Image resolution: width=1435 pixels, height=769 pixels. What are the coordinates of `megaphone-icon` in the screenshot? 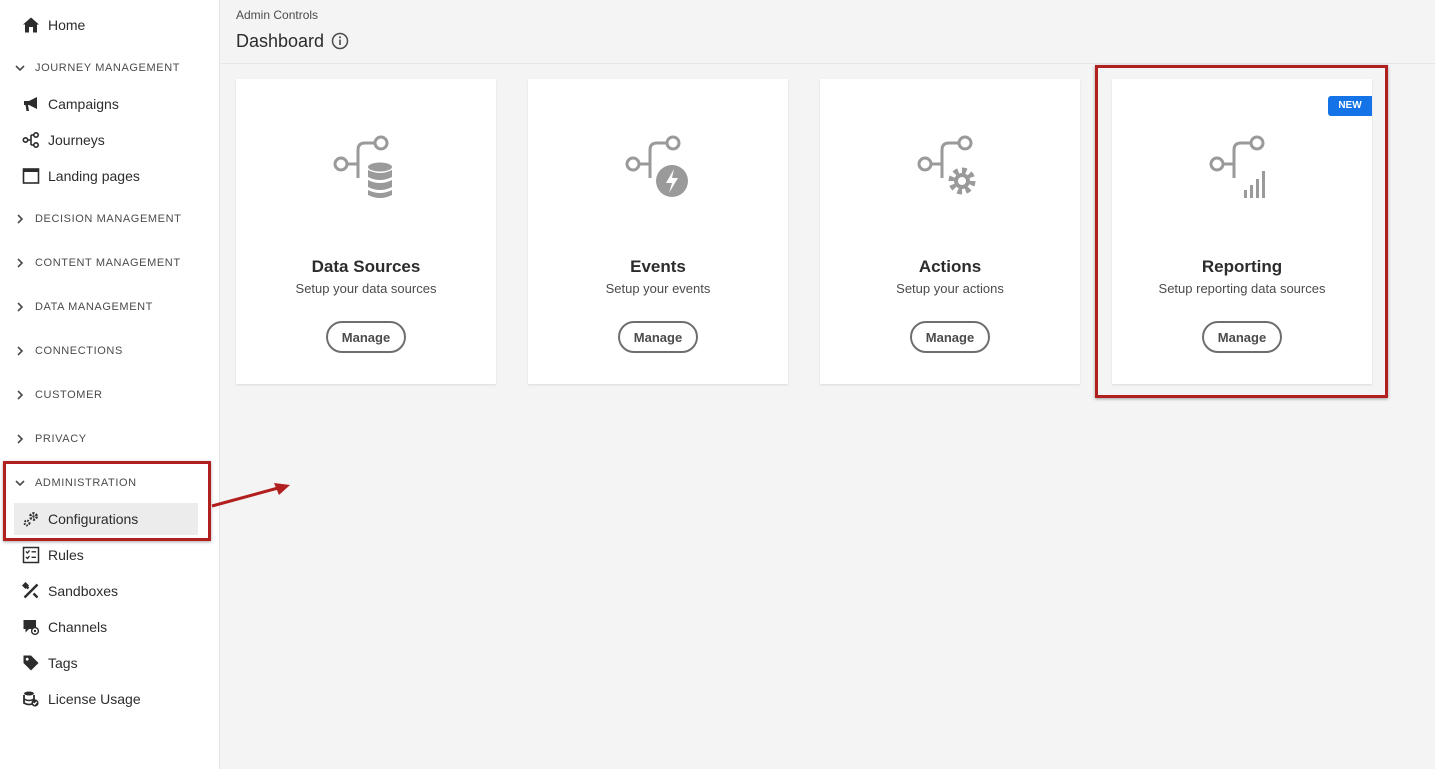 It's located at (30, 104).